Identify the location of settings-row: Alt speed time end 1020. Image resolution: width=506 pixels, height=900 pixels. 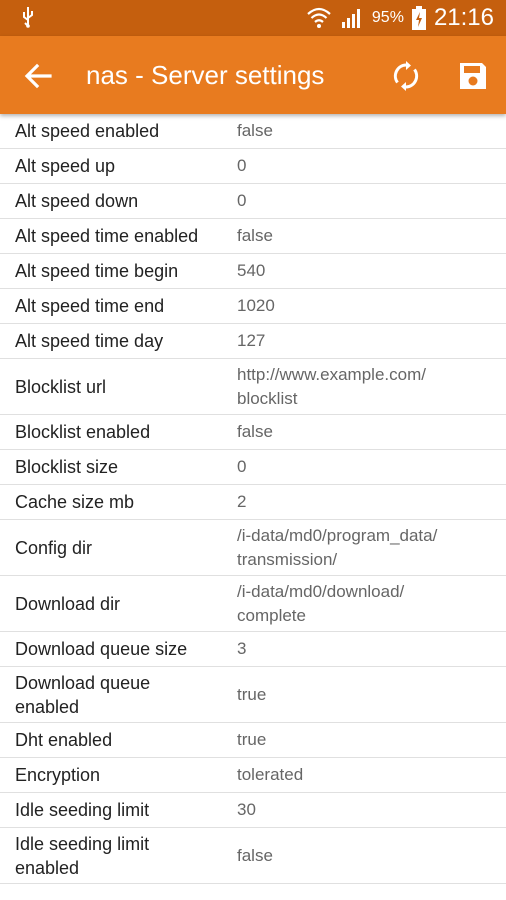
(253, 306).